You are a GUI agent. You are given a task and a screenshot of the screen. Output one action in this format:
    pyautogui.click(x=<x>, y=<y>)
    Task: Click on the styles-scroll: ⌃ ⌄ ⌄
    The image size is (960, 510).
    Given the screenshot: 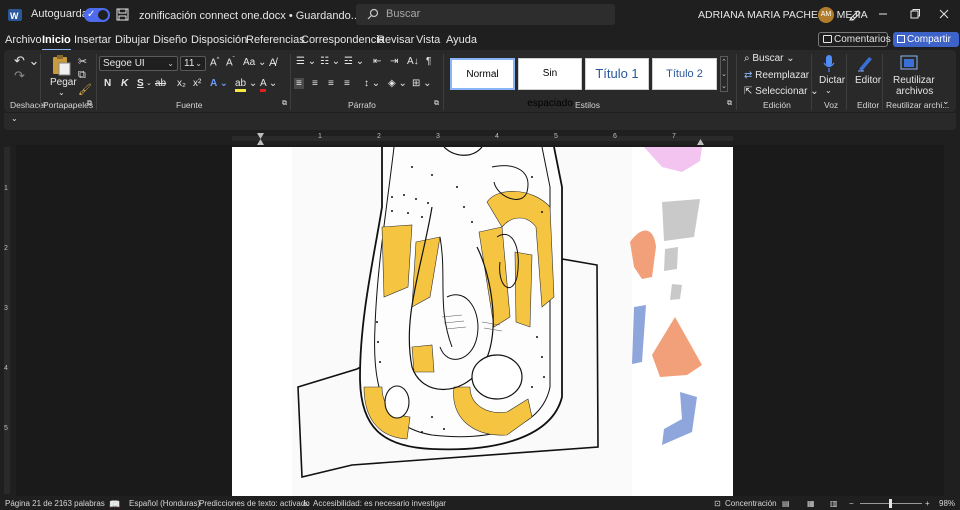 What is the action you would take?
    pyautogui.click(x=724, y=74)
    